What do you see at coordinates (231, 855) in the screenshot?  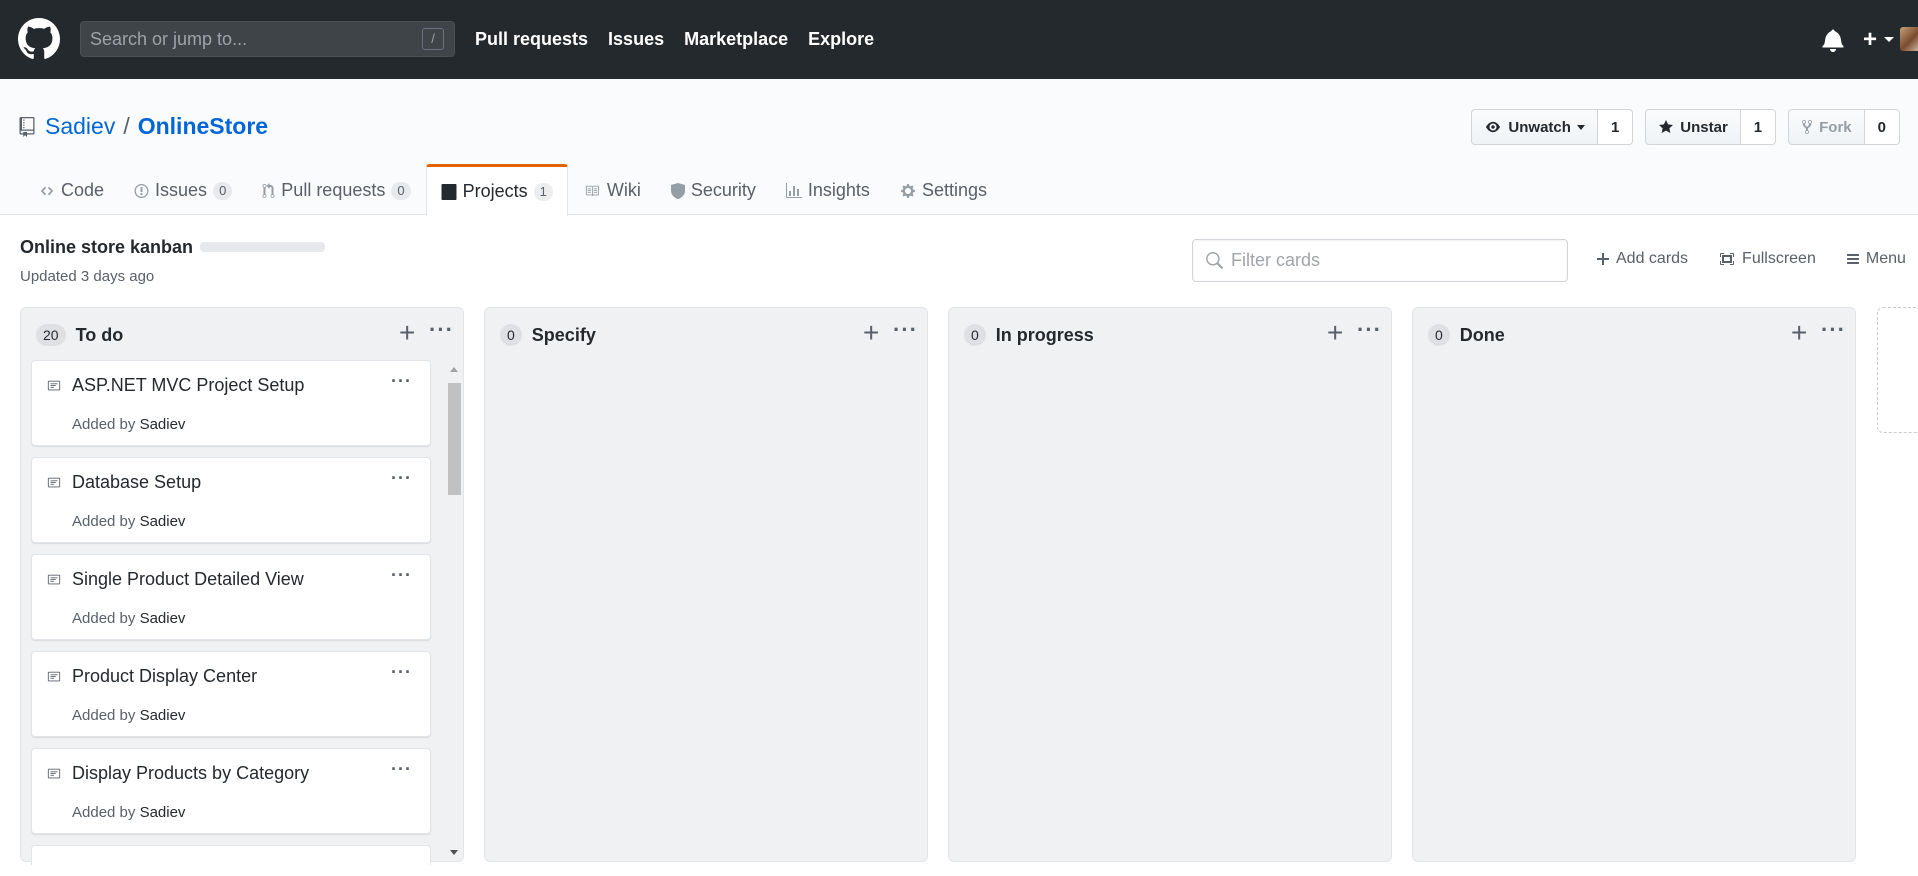 I see `card-partial` at bounding box center [231, 855].